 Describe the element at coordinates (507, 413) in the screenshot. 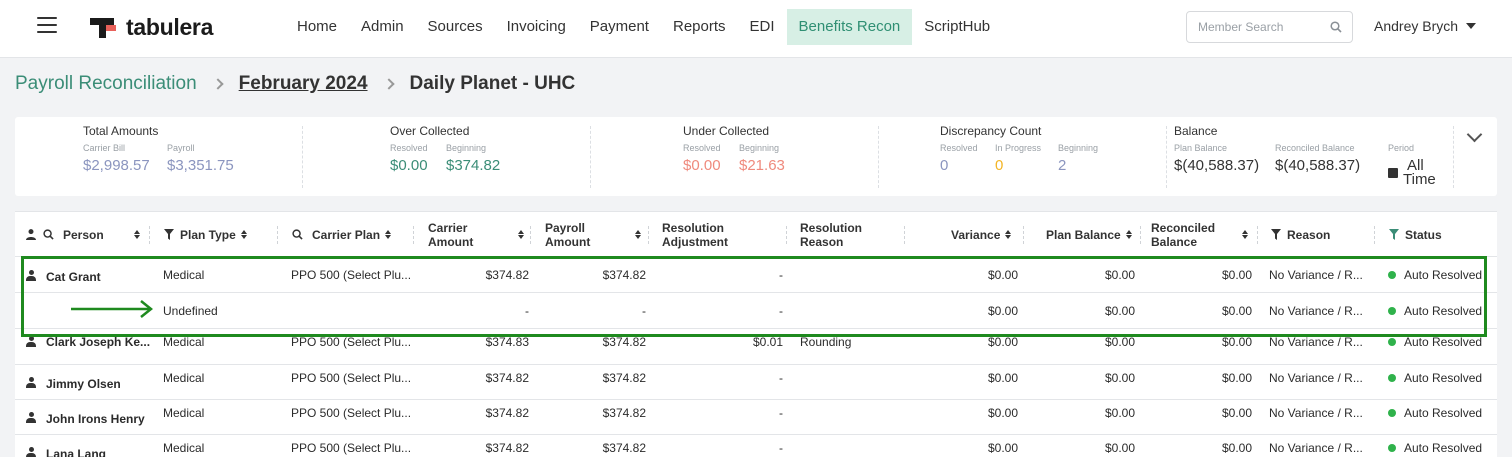

I see `cell-carrier-amount: $374.82` at that location.